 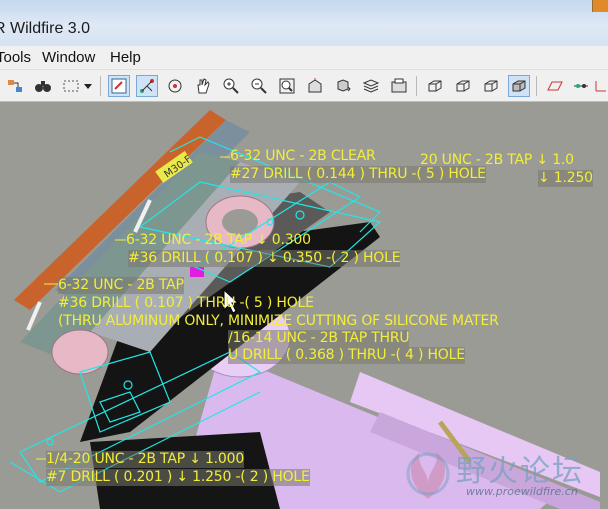 I want to click on no-hidden-icon, so click(x=491, y=86).